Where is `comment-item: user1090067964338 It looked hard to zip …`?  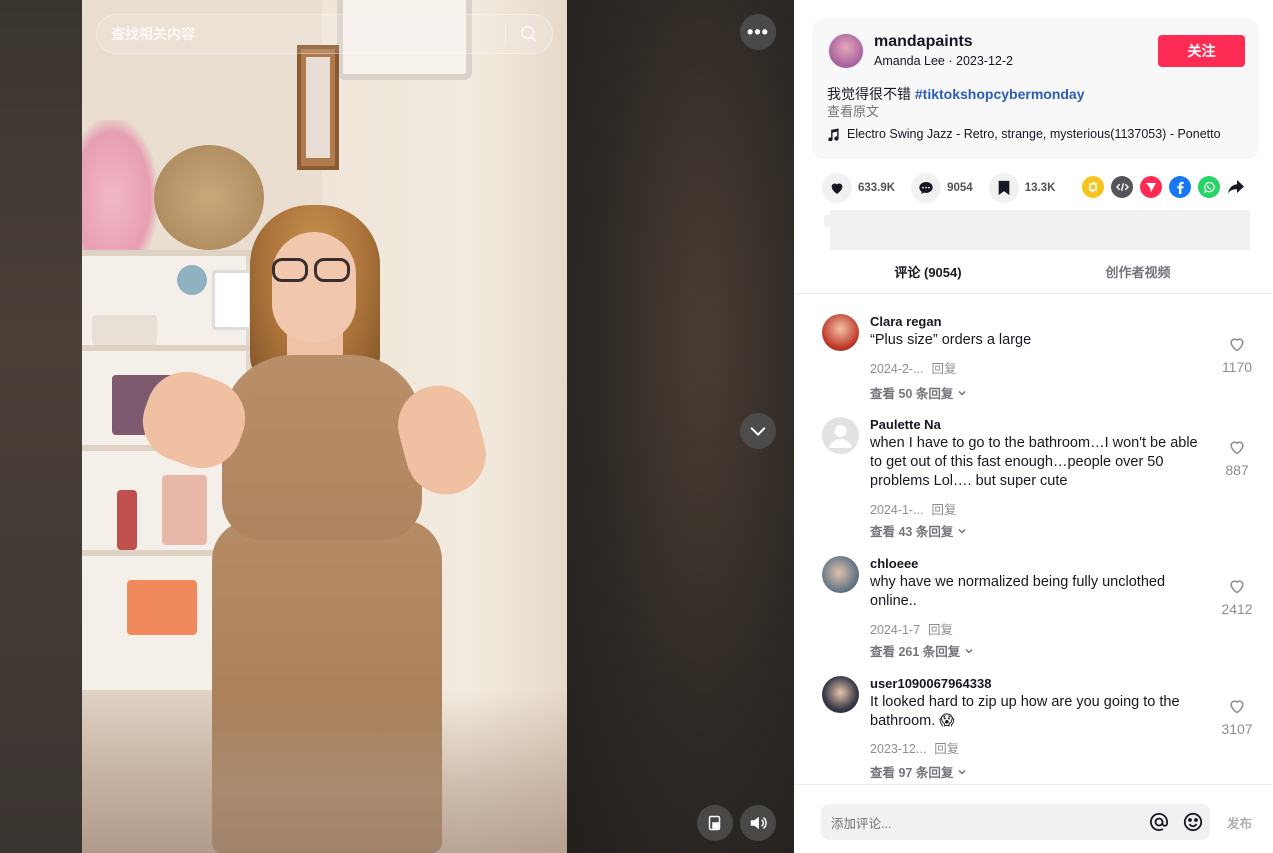 comment-item: user1090067964338 It looked hard to zip … is located at coordinates (1042, 728).